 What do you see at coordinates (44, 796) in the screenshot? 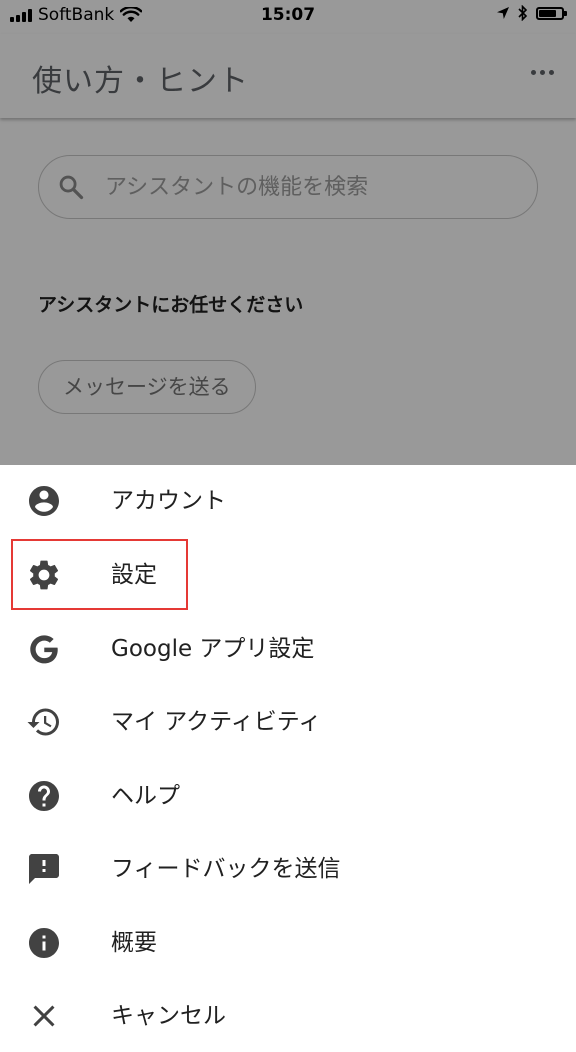
I see `help-icon` at bounding box center [44, 796].